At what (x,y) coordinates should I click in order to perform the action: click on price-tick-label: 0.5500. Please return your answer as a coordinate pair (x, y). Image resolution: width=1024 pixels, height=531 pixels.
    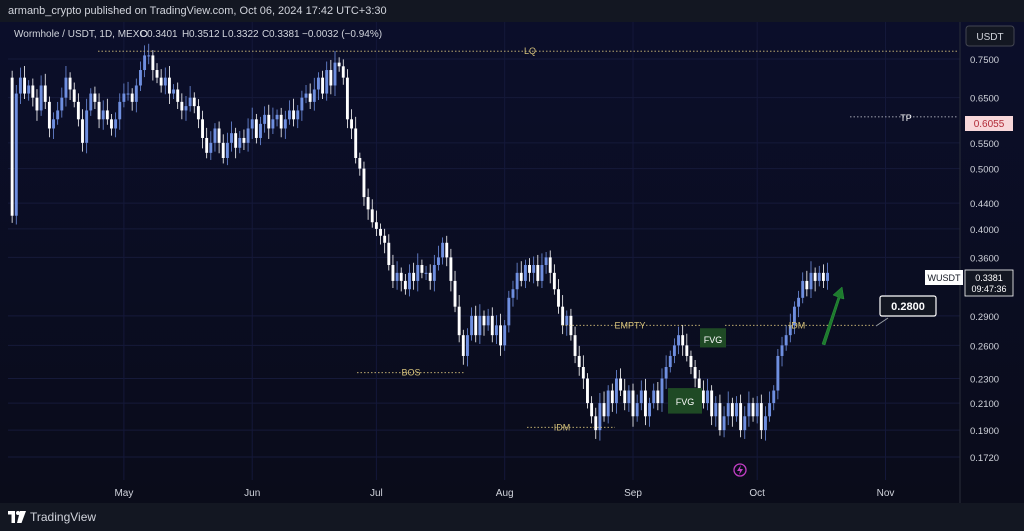
    Looking at the image, I should click on (984, 144).